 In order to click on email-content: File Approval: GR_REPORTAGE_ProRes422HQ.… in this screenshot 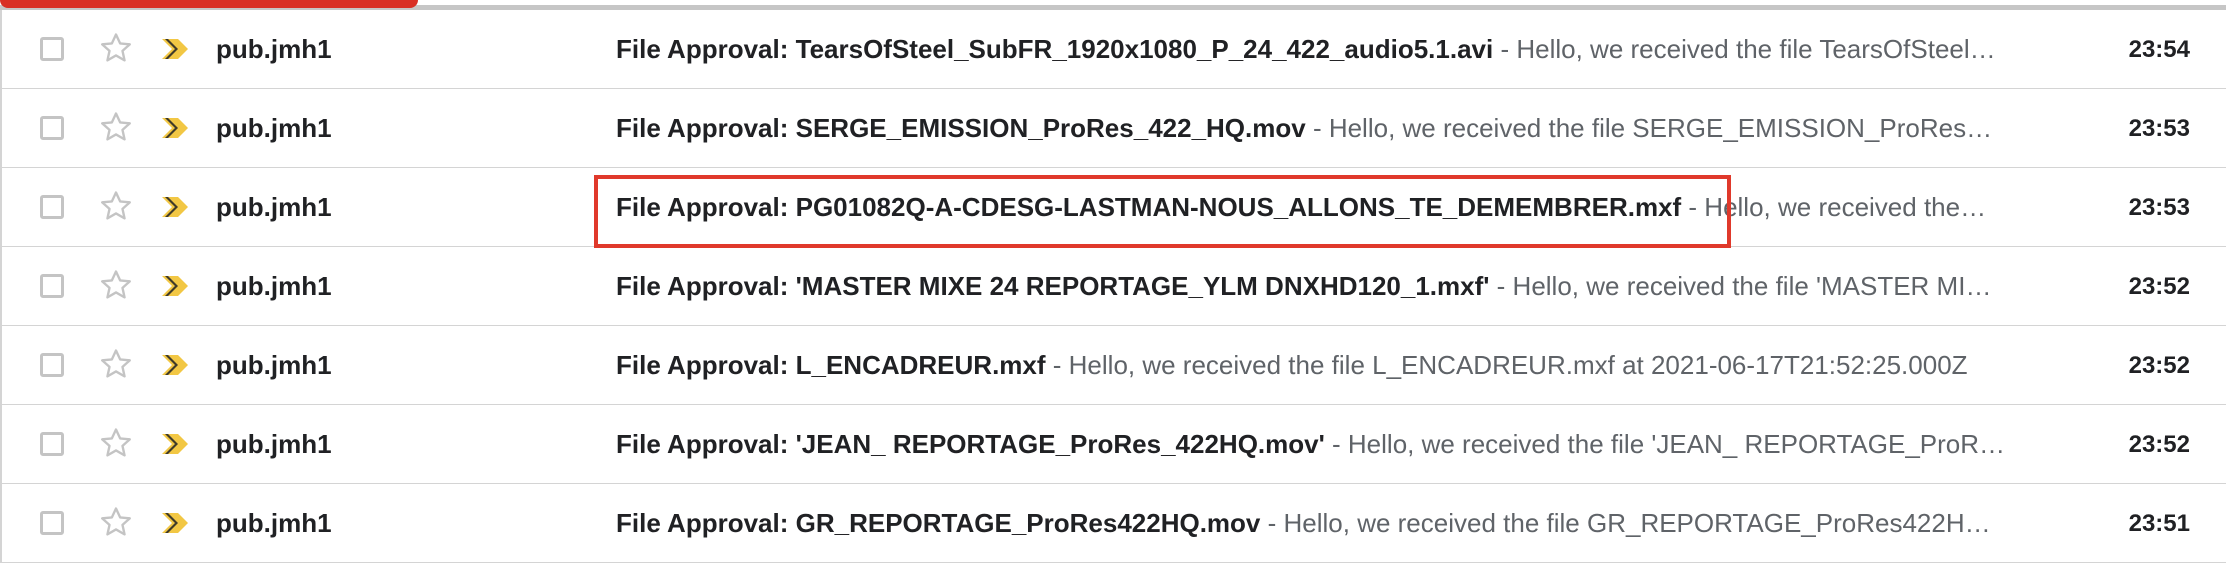, I will do `click(1311, 523)`.